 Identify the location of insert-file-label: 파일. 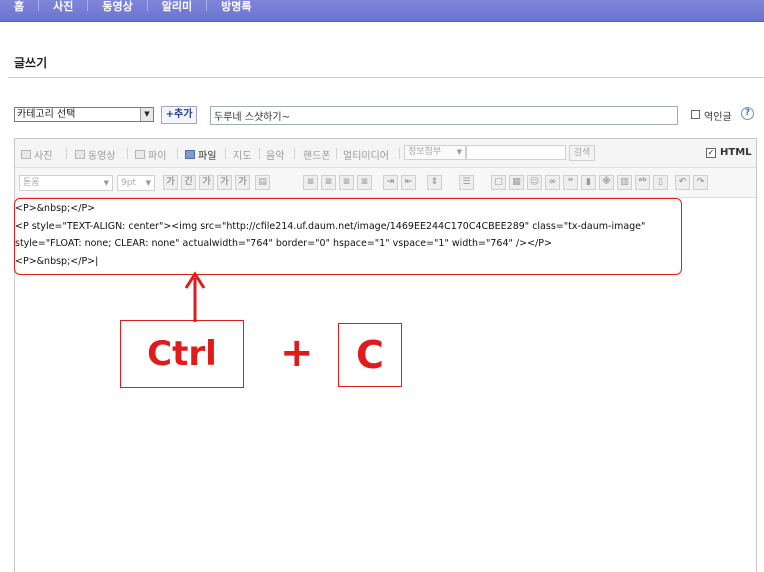
(207, 156).